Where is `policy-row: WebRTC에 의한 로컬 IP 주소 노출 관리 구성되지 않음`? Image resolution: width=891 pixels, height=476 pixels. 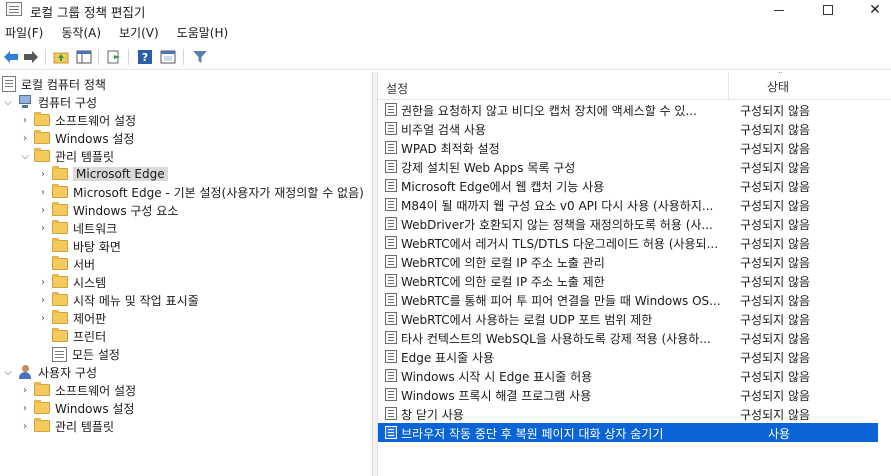 policy-row: WebRTC에 의한 로컬 IP 주소 노출 관리 구성되지 않음 is located at coordinates (628, 261).